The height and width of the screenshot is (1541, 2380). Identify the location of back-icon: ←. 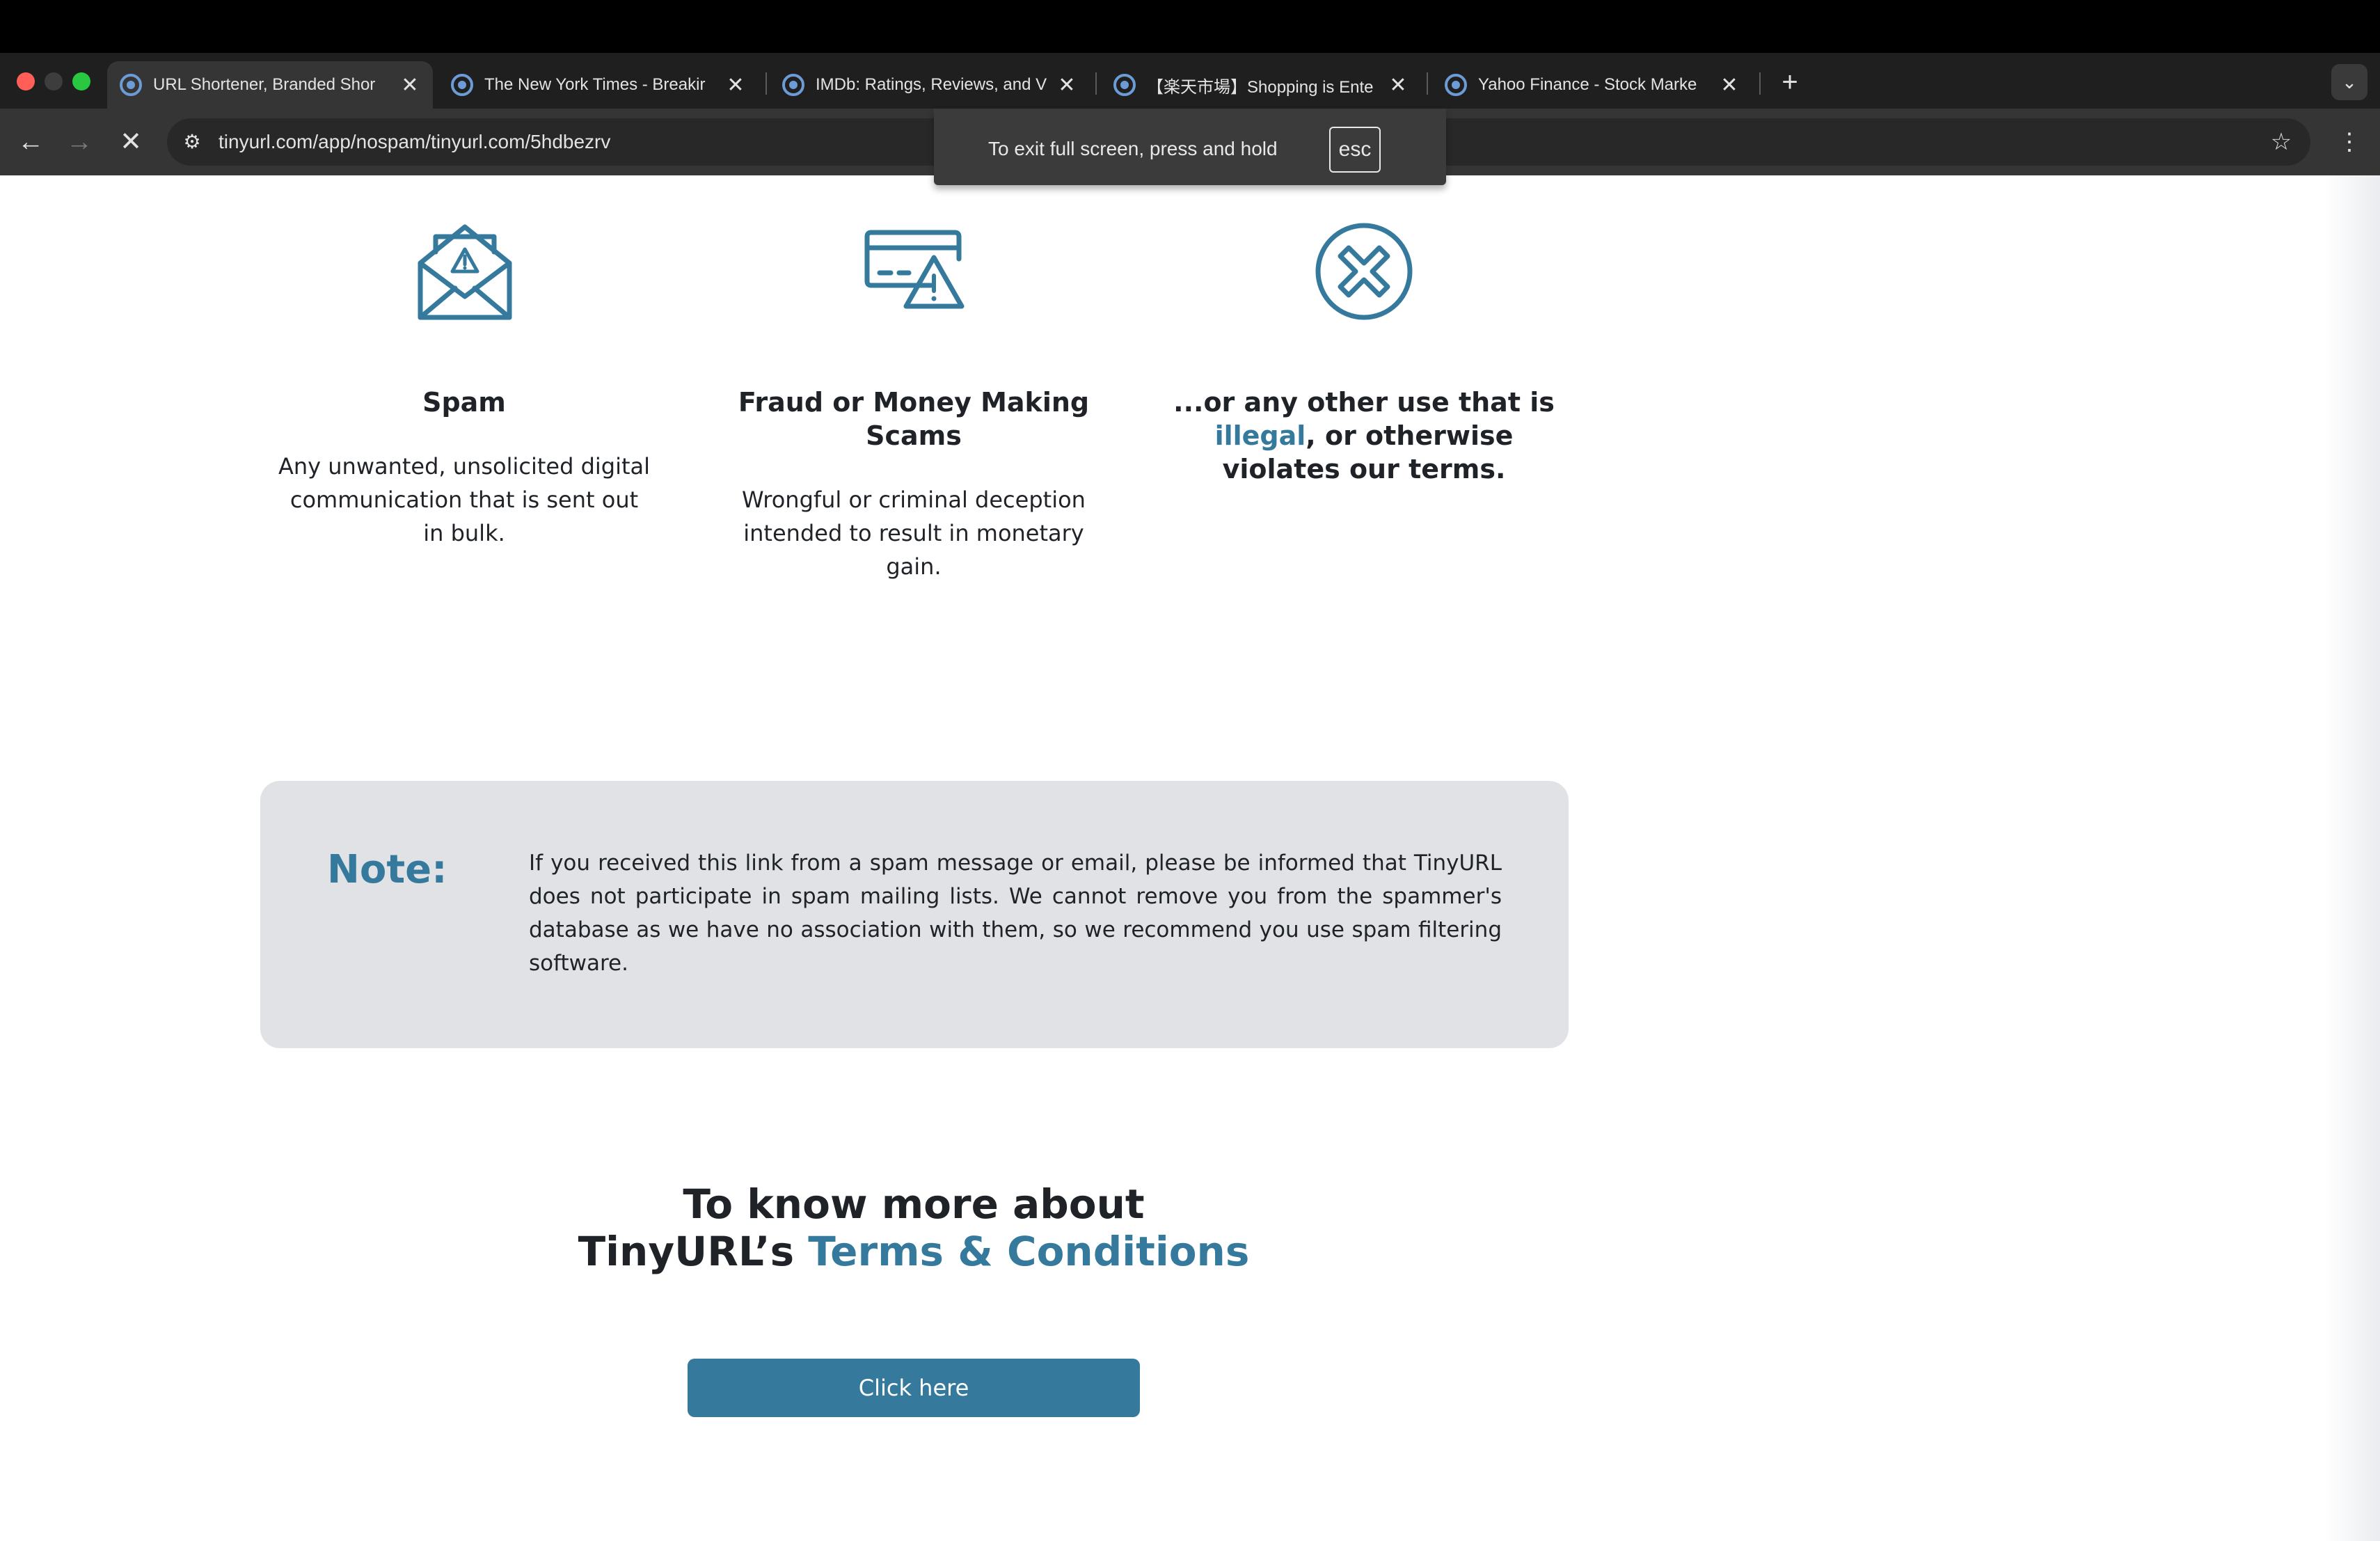
(31, 142).